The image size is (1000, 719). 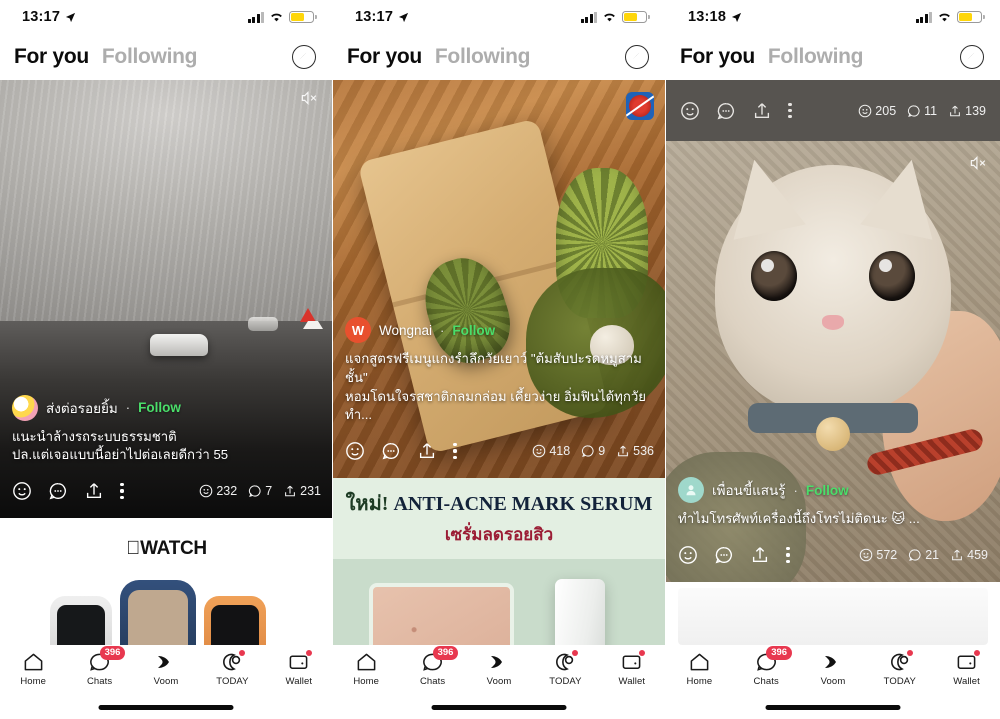 I want to click on nav-label: TODAY, so click(x=899, y=681).